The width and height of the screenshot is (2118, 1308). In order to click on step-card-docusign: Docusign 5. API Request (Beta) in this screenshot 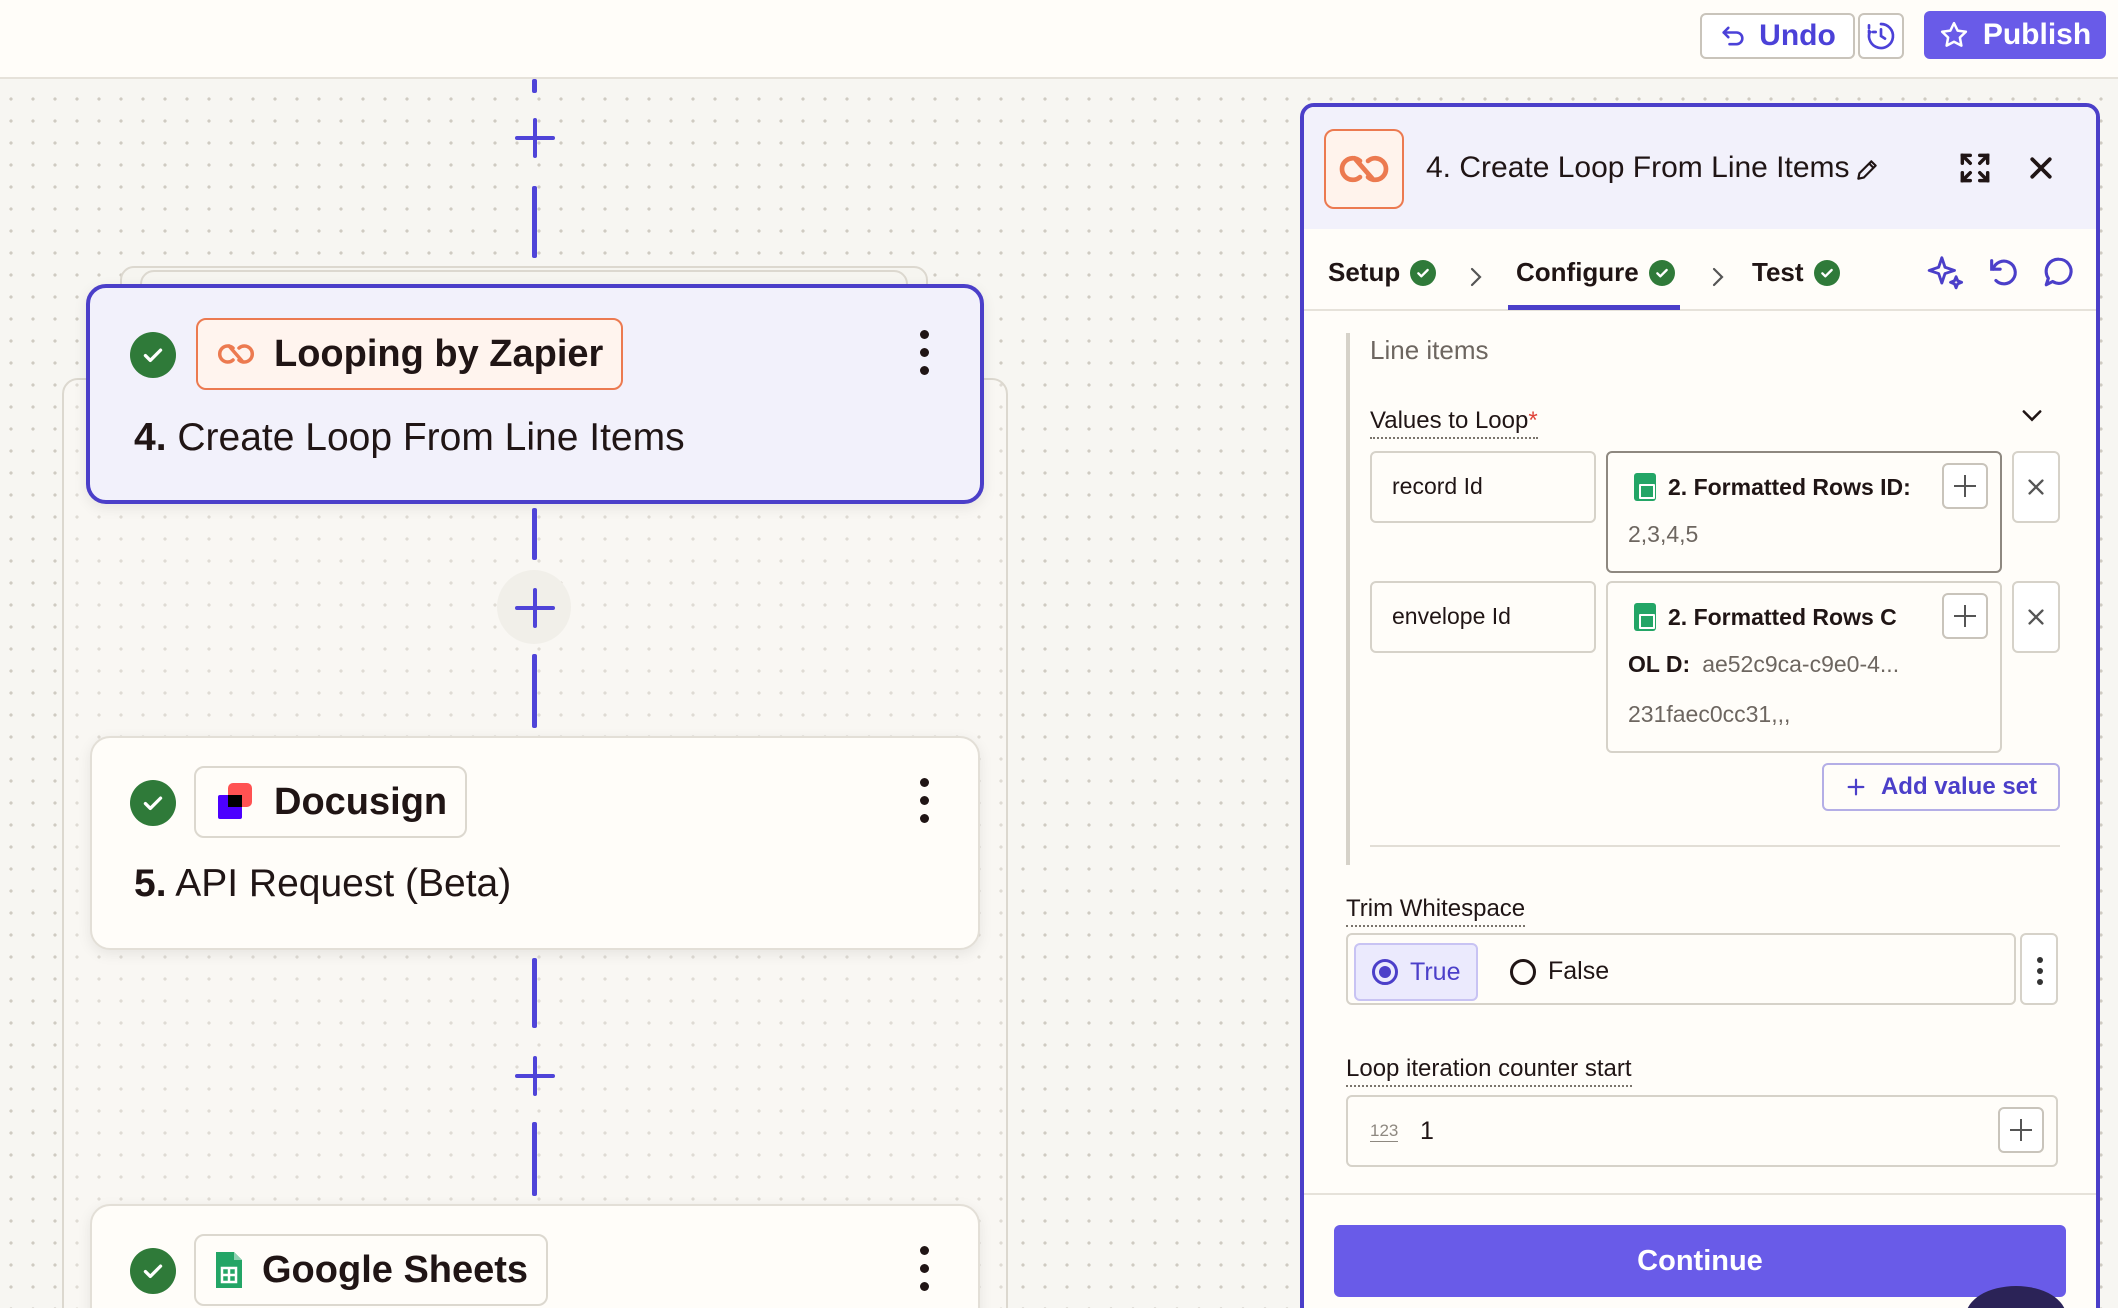, I will do `click(535, 843)`.